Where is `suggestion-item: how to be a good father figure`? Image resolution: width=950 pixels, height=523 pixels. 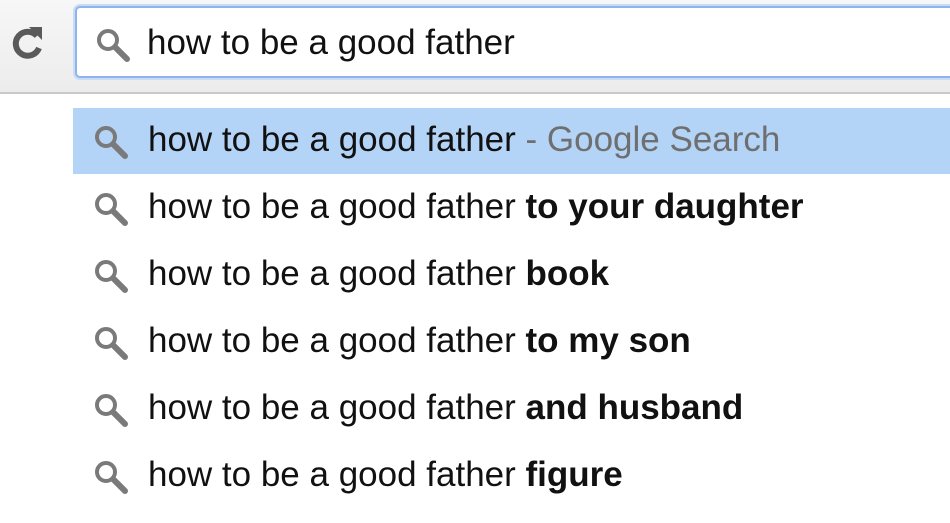 suggestion-item: how to be a good father figure is located at coordinates (511, 476).